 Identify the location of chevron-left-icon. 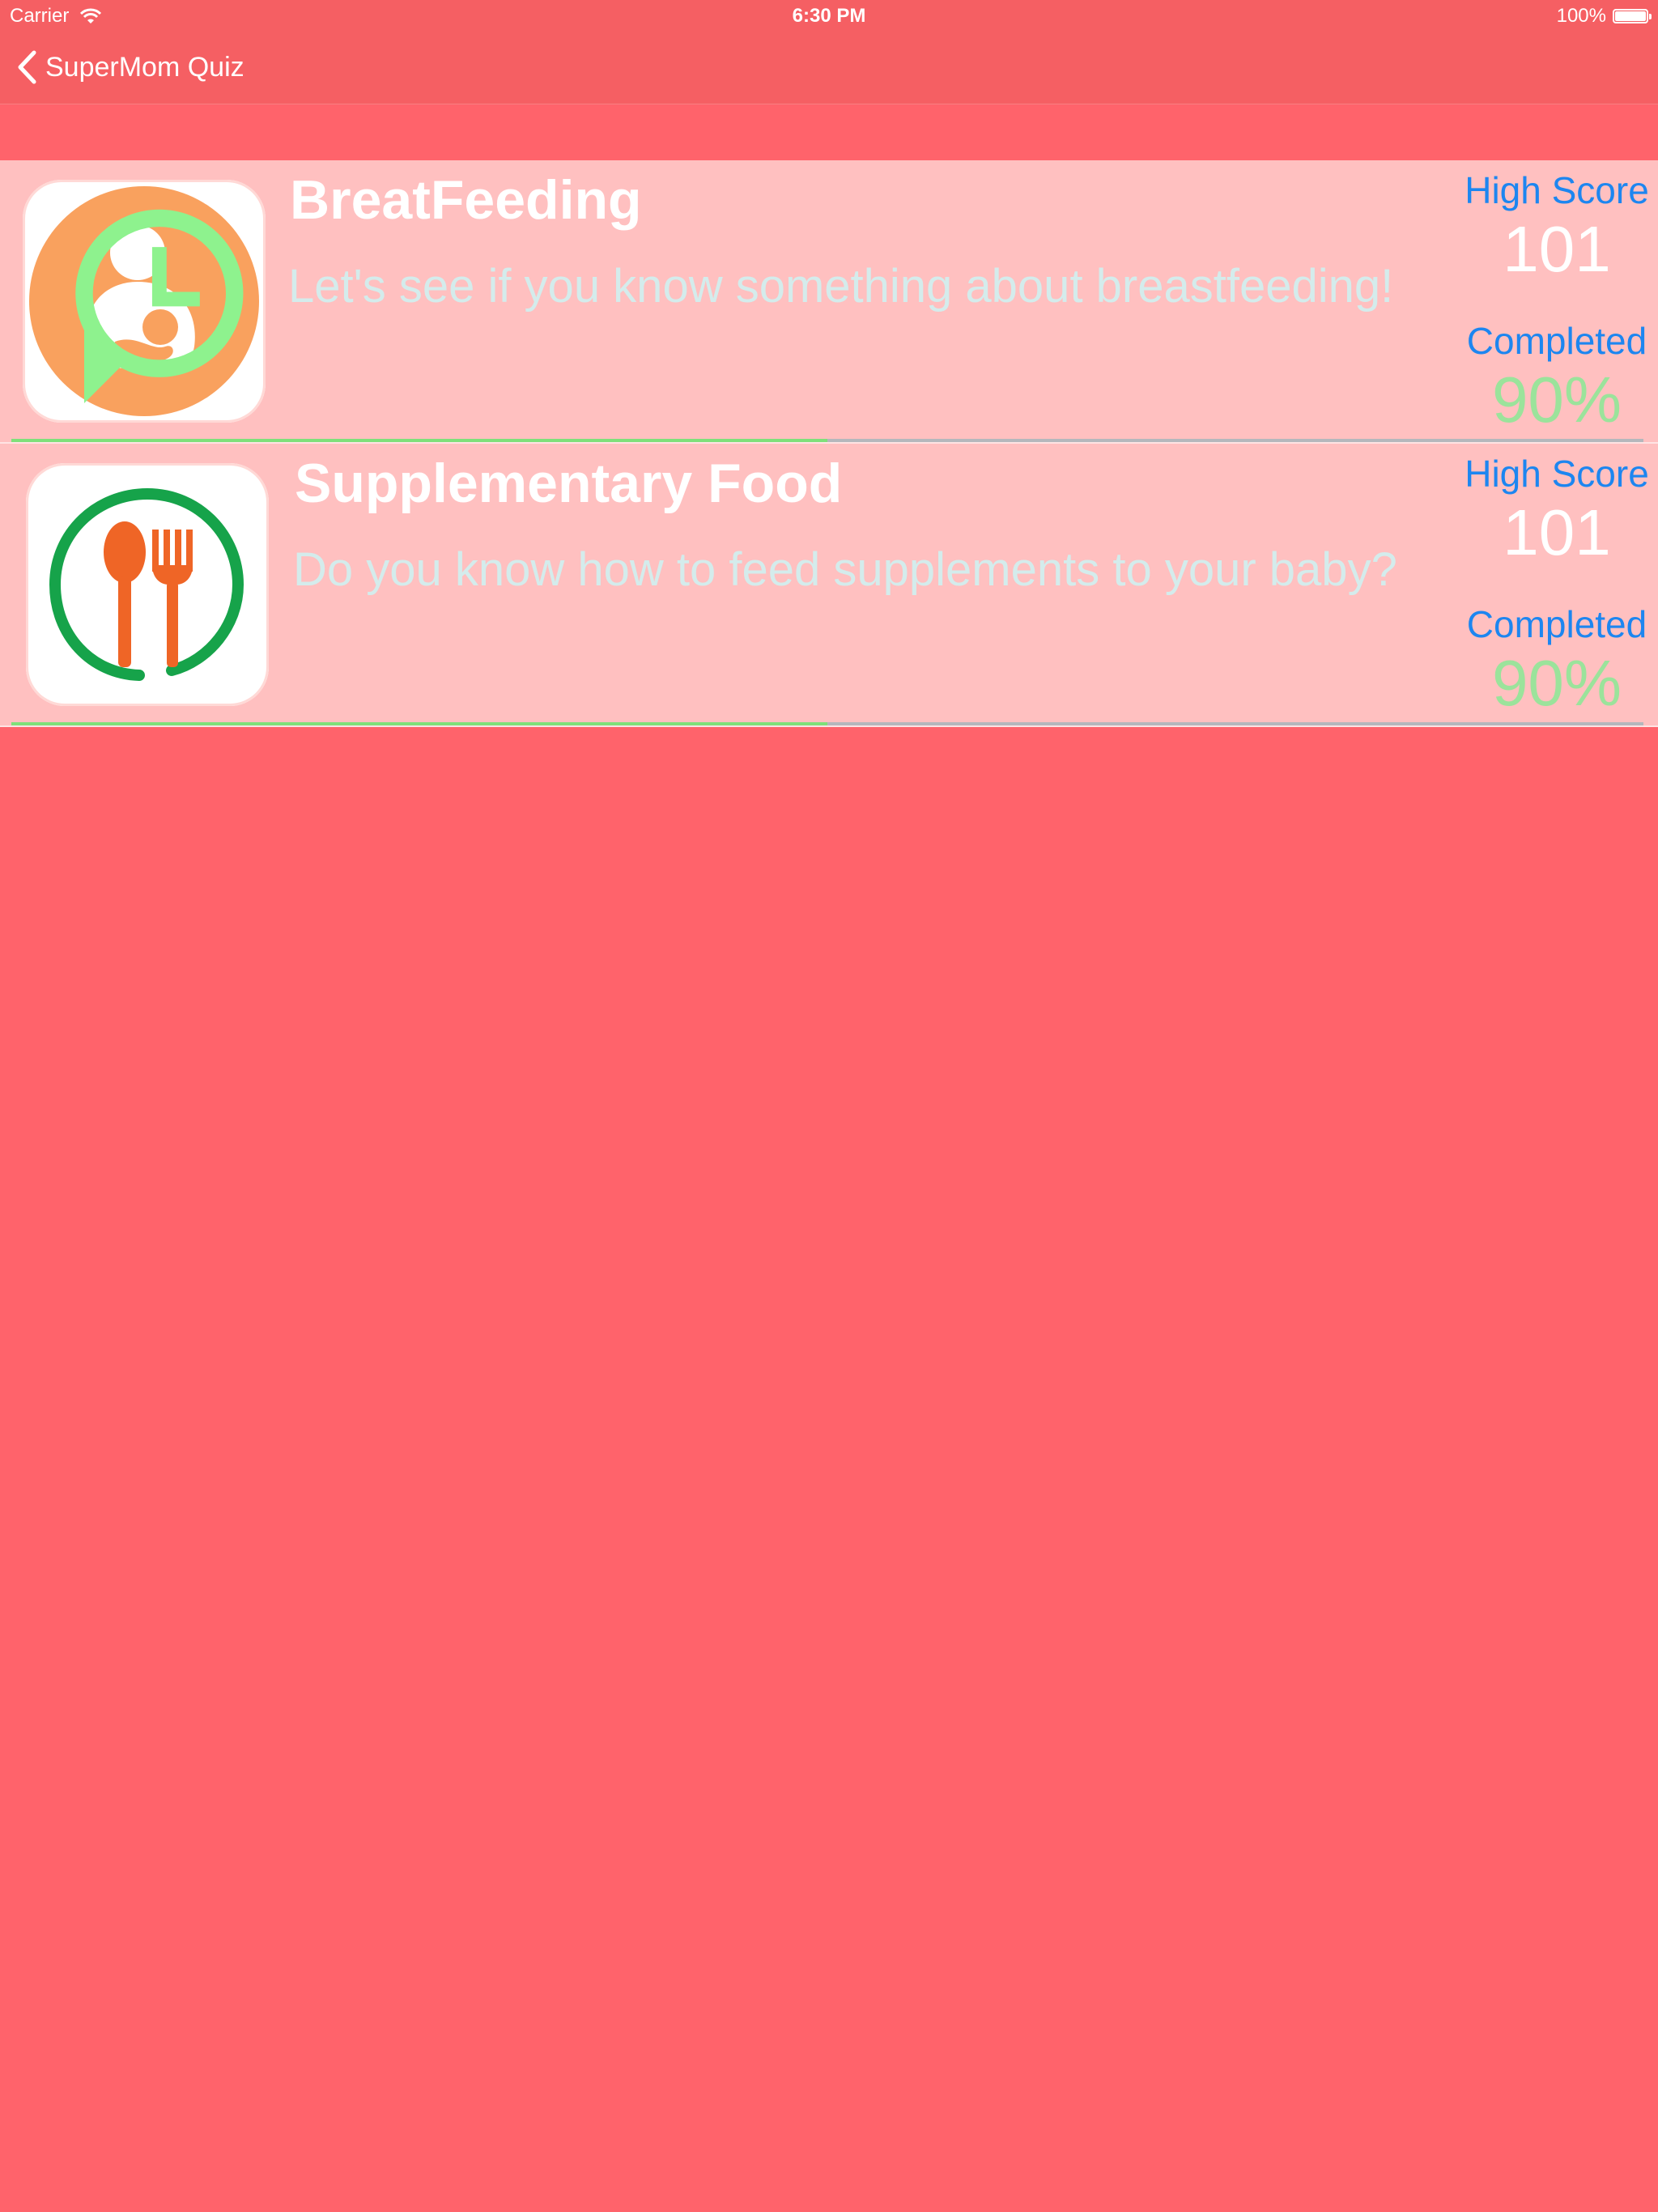
(27, 67).